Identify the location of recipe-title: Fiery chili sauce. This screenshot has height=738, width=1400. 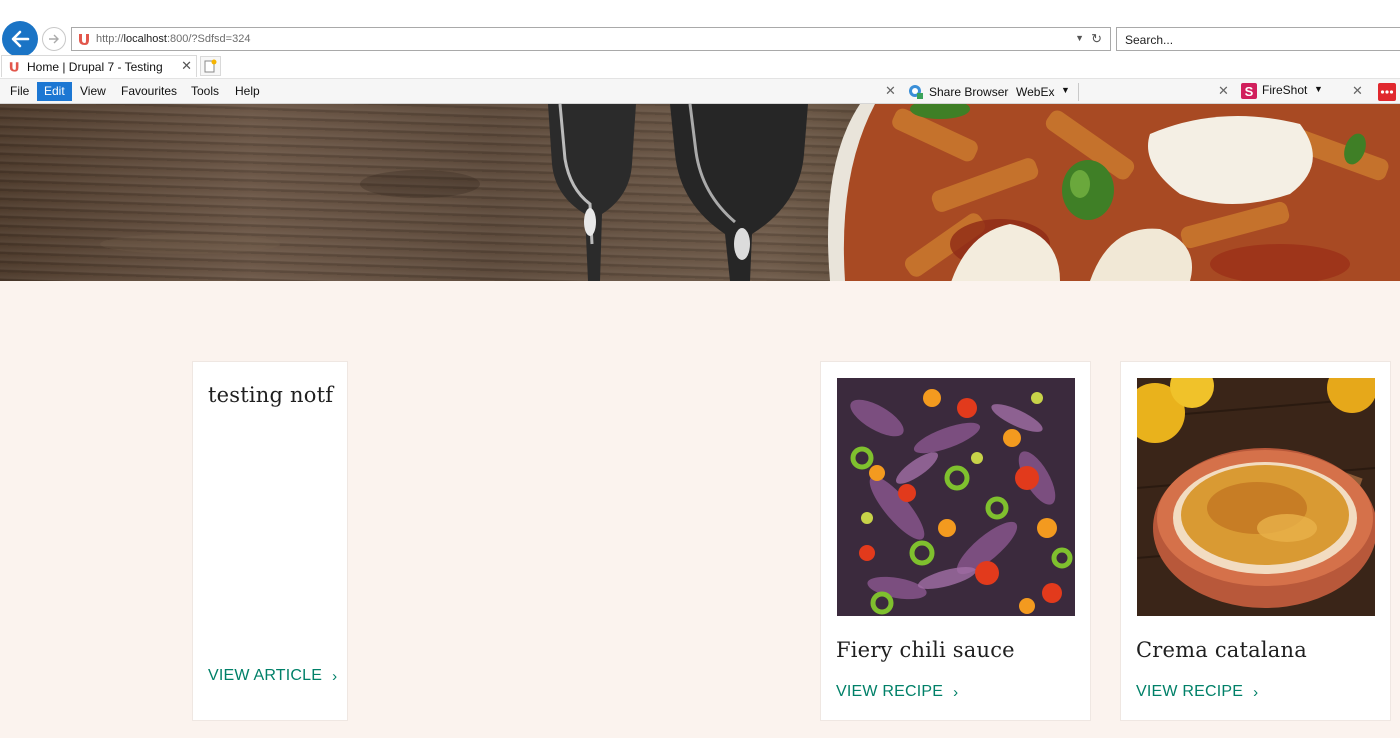
(925, 650).